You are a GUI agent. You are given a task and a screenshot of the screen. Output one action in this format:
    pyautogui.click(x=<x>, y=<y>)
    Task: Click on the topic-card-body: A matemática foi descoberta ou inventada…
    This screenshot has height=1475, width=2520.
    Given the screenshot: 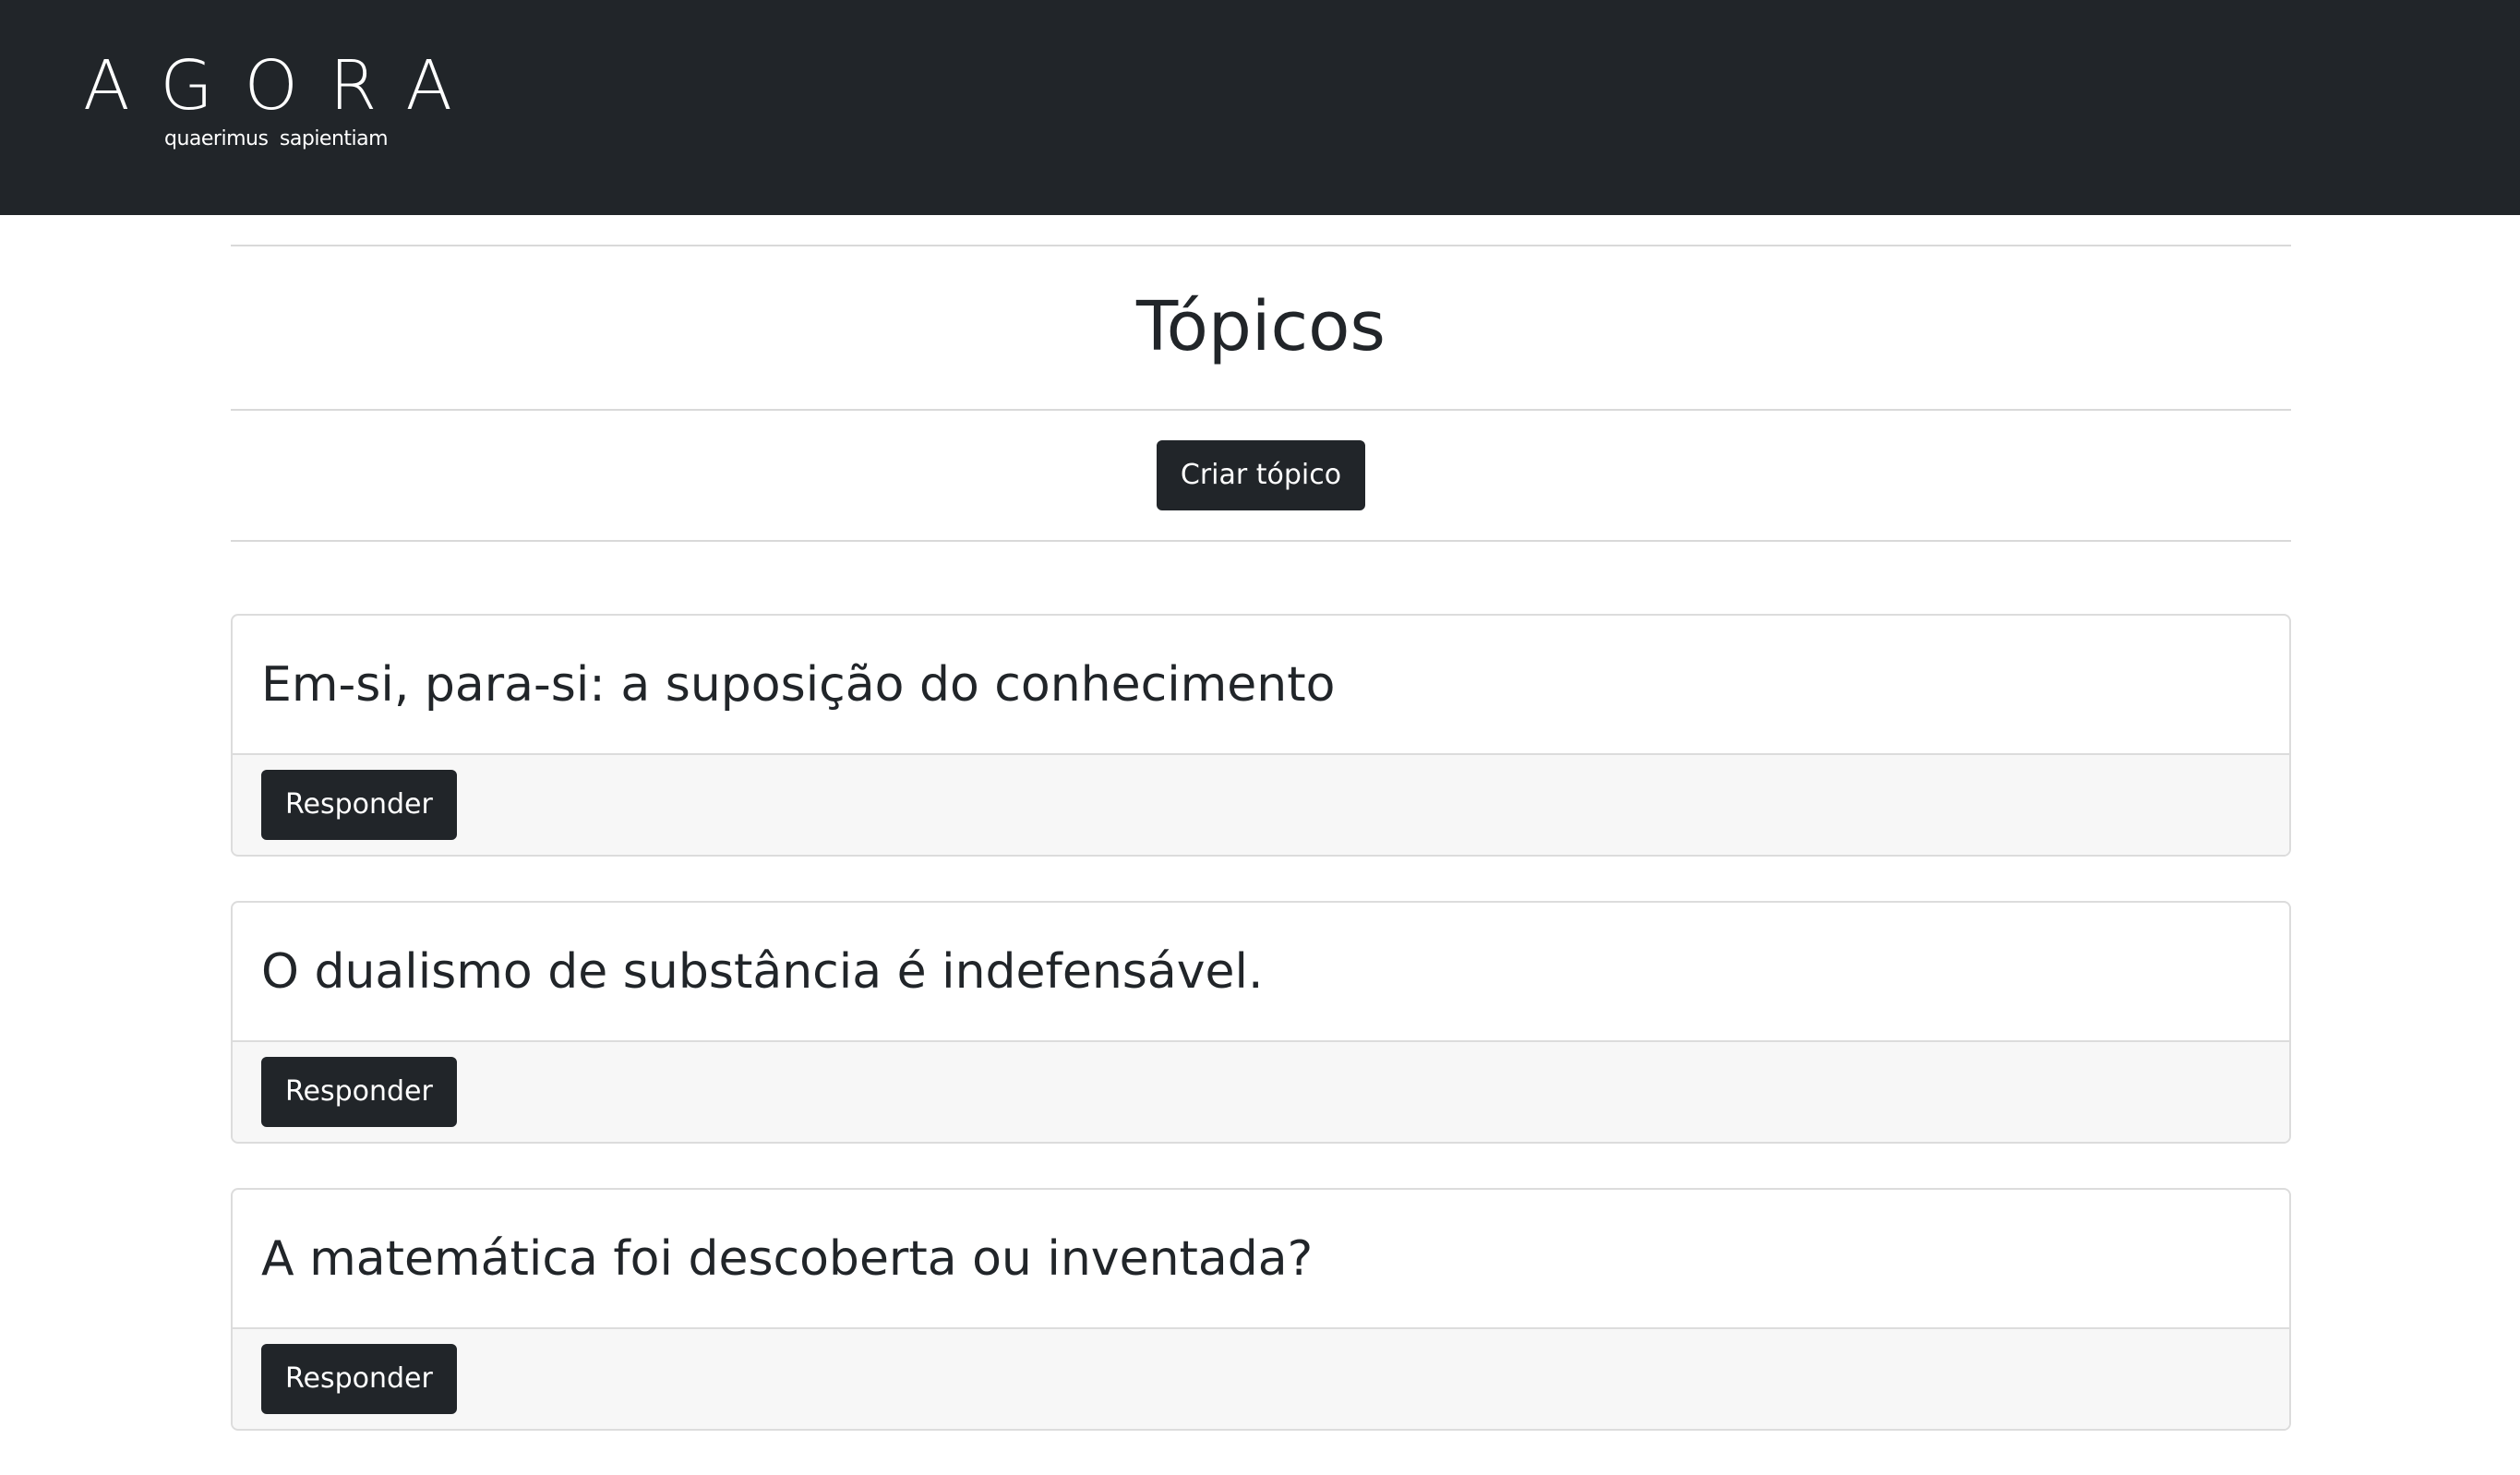 What is the action you would take?
    pyautogui.click(x=1261, y=1258)
    